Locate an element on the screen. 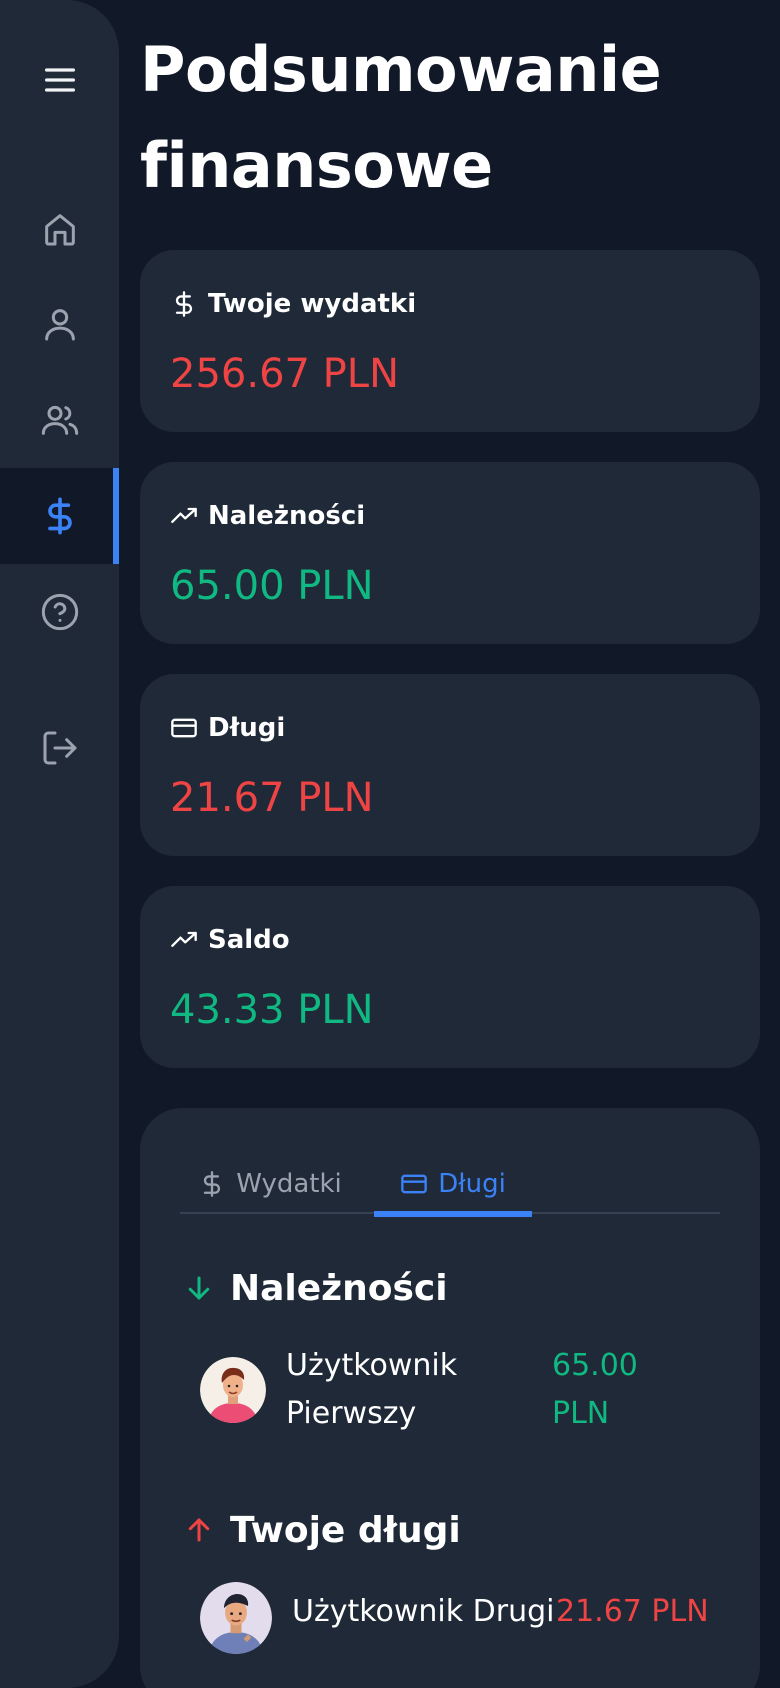 The image size is (780, 1688). section-title: Należności is located at coordinates (339, 1288).